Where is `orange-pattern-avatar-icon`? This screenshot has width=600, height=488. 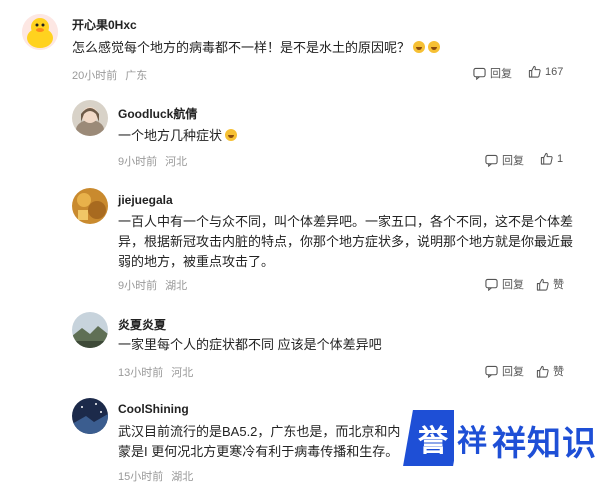 orange-pattern-avatar-icon is located at coordinates (90, 206).